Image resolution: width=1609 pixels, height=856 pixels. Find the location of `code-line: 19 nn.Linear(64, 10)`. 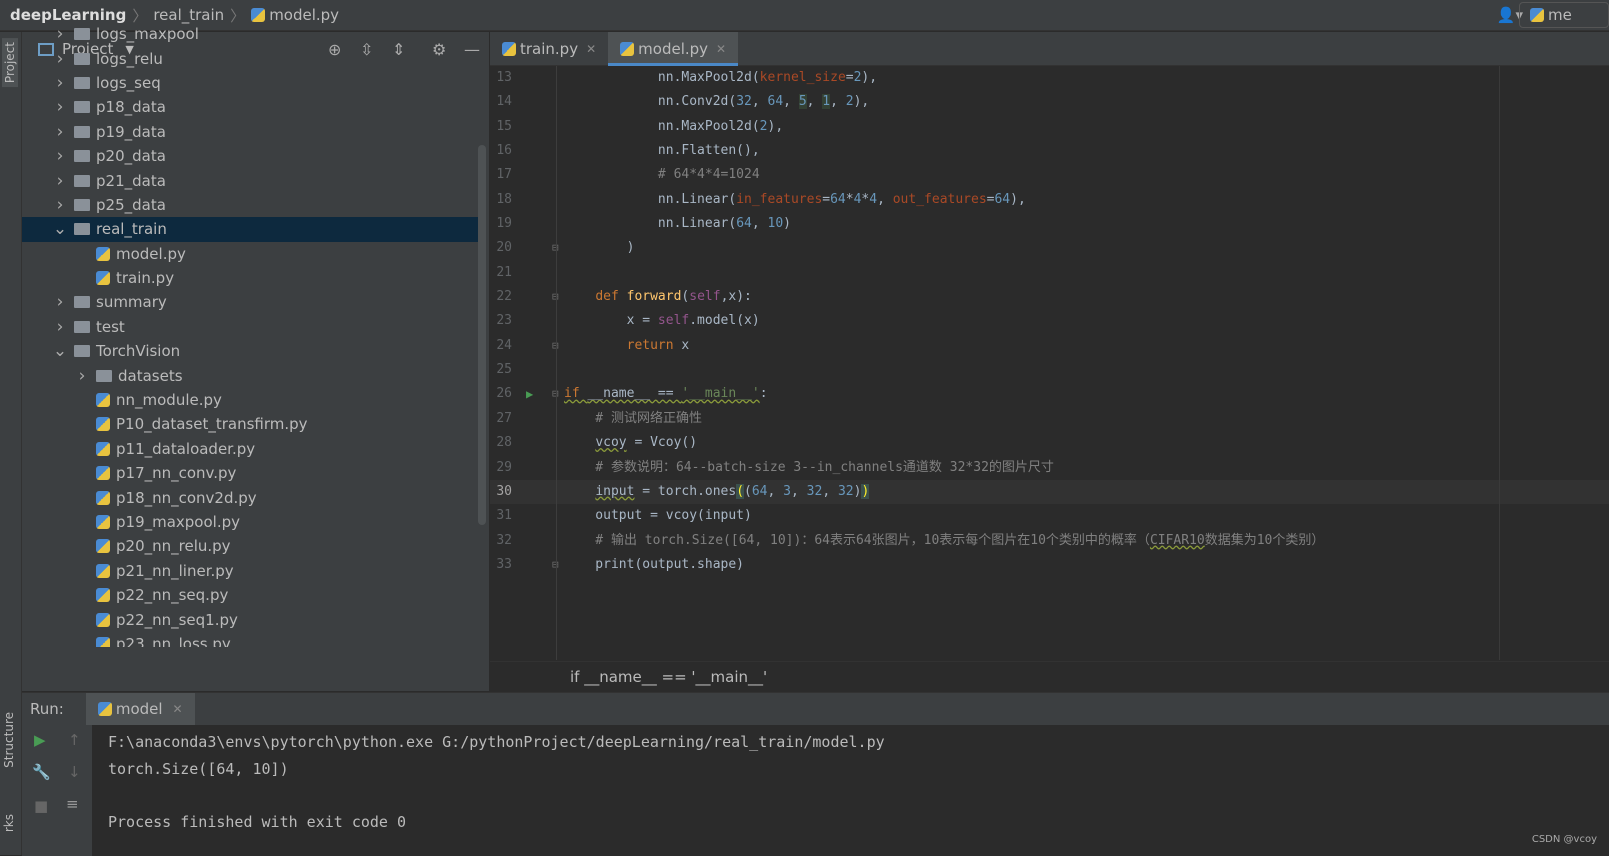

code-line: 19 nn.Linear(64, 10) is located at coordinates (1049, 224).